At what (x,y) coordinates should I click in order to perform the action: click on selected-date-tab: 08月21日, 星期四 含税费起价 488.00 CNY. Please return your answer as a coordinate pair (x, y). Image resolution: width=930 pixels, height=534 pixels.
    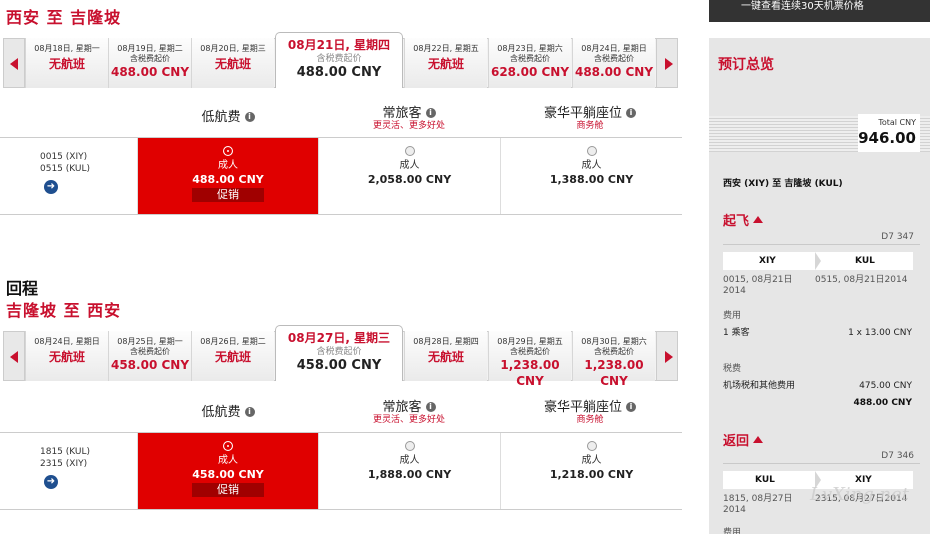
    Looking at the image, I should click on (339, 60).